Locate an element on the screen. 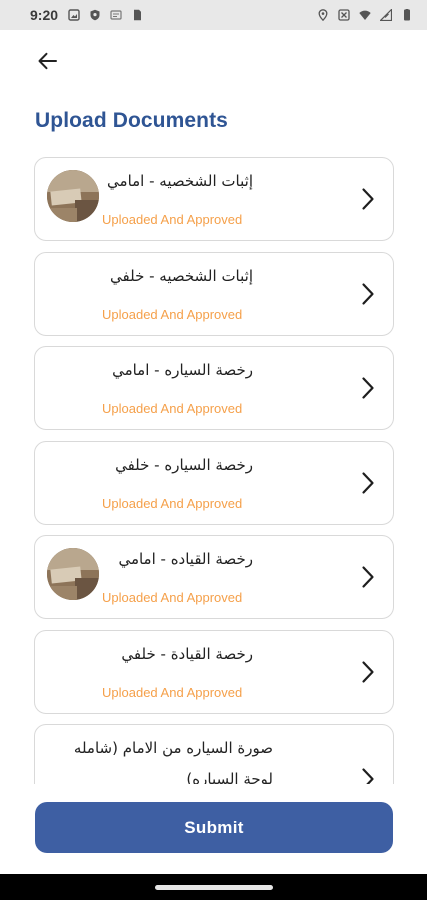 Image resolution: width=427 pixels, height=900 pixels. home-gesture-handle is located at coordinates (214, 887).